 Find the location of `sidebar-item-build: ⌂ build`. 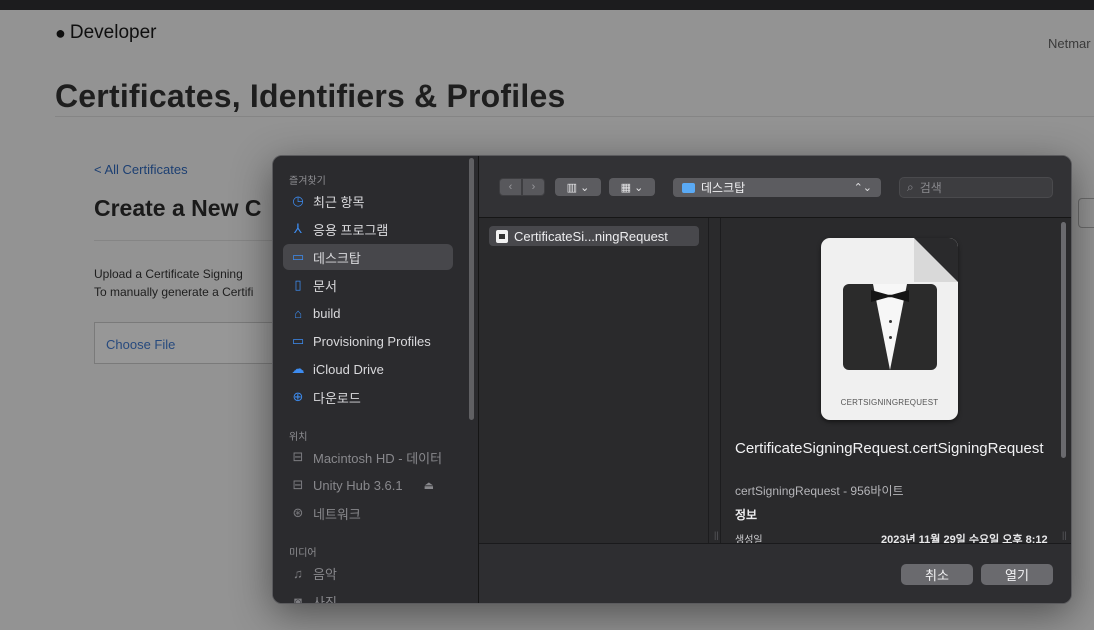

sidebar-item-build: ⌂ build is located at coordinates (368, 313).